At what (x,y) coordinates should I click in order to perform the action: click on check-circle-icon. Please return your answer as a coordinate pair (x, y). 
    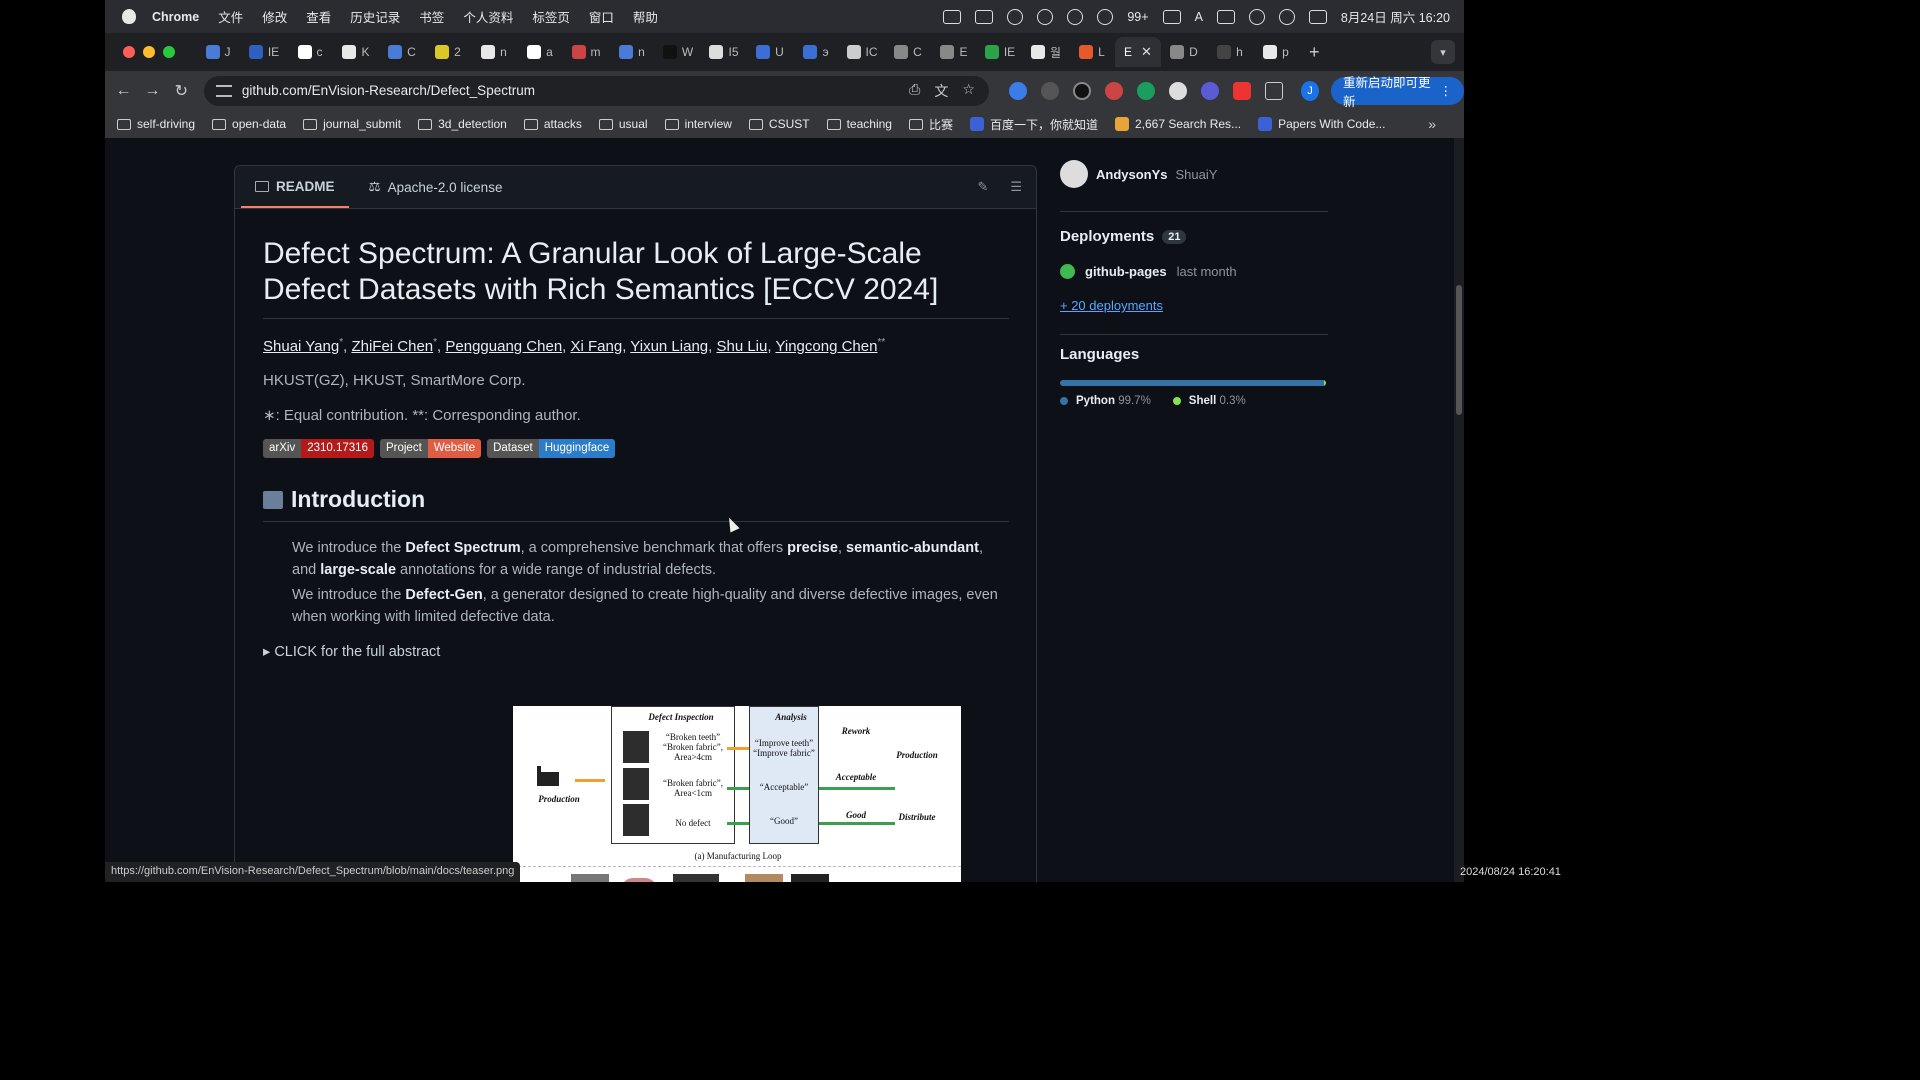
    Looking at the image, I should click on (1075, 16).